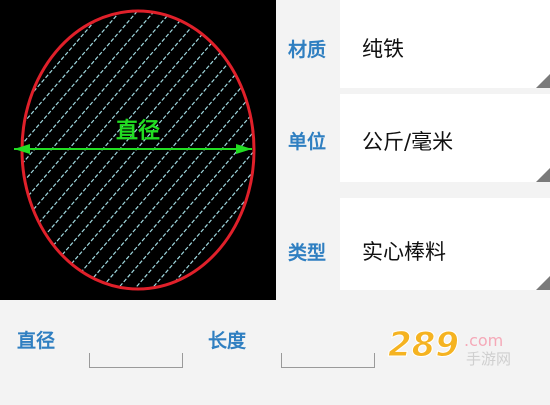  I want to click on material-value: 纯铁, so click(383, 49).